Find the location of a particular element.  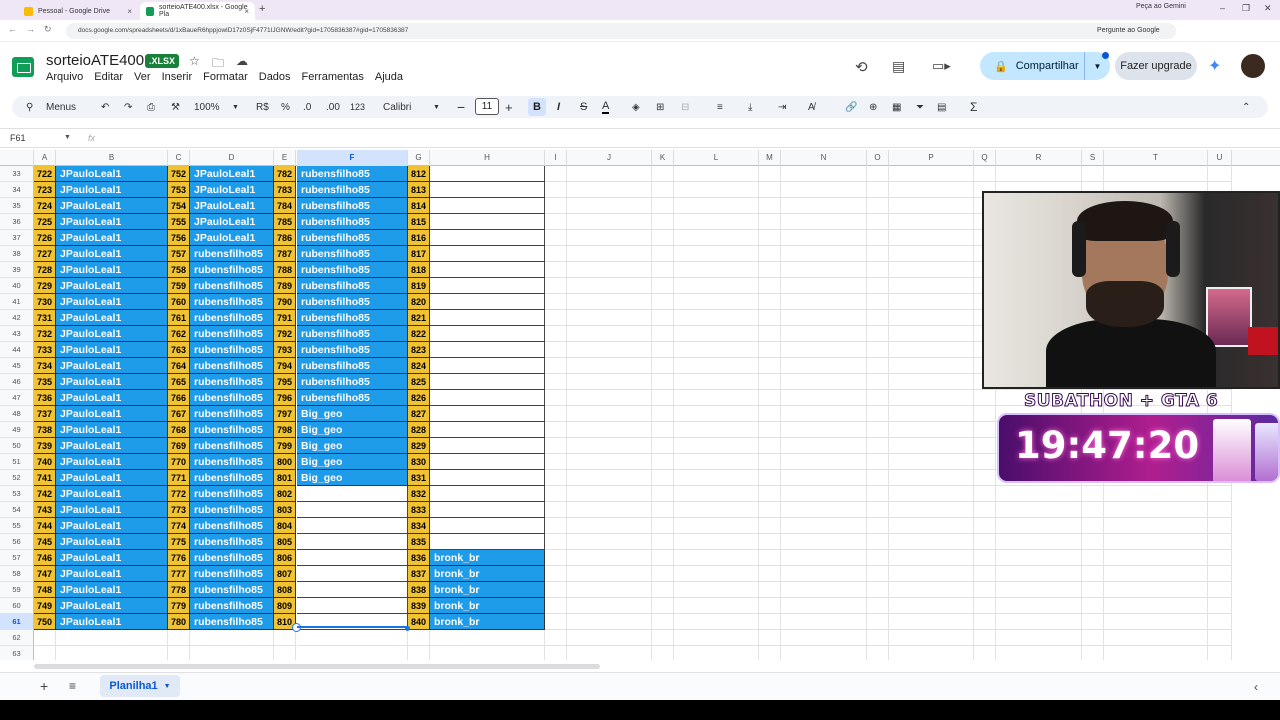

cell-f46: rubensfilho85 is located at coordinates (352, 382).